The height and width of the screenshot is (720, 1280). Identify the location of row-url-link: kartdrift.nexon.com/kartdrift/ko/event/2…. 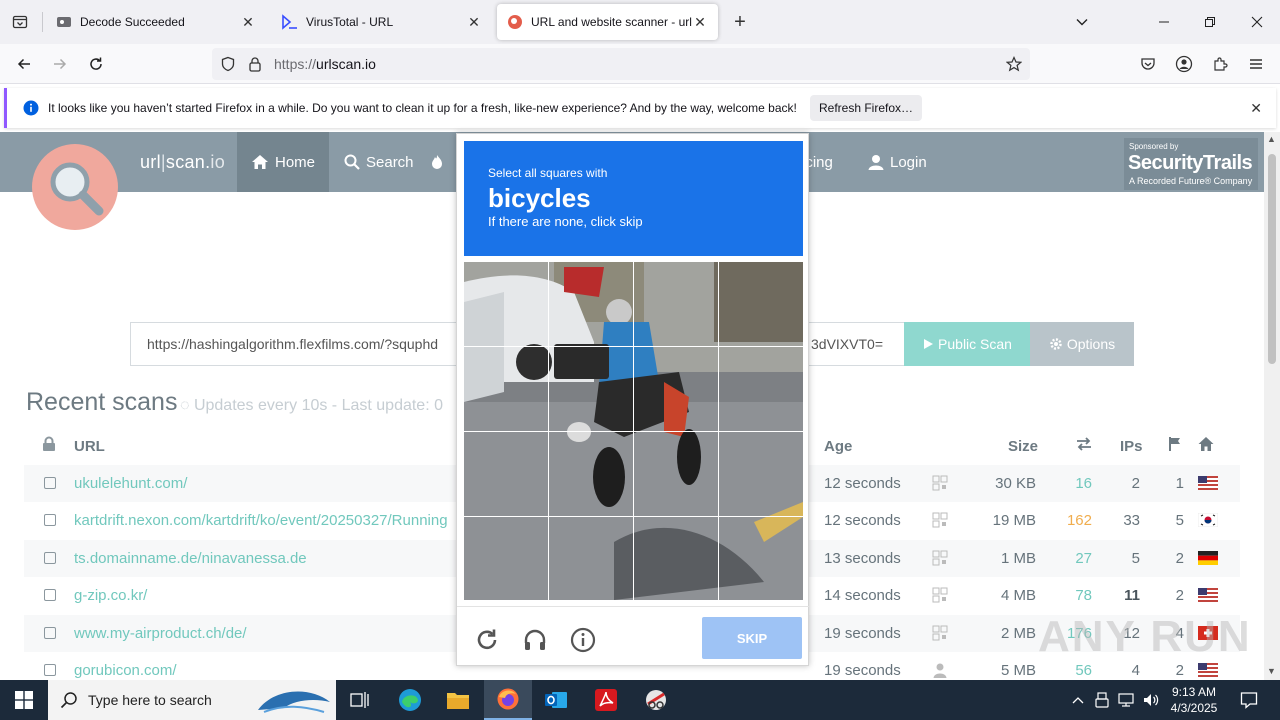
(261, 520).